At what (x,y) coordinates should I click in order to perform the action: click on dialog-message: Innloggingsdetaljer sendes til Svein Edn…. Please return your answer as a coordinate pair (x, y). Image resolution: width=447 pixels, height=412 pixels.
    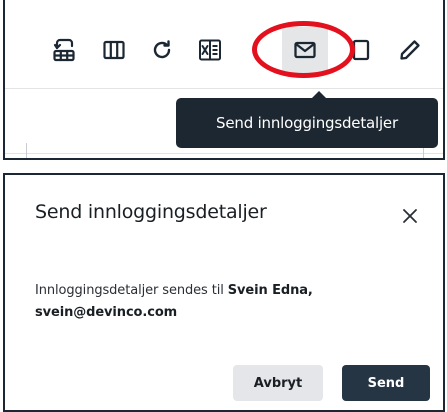
    Looking at the image, I should click on (232, 302).